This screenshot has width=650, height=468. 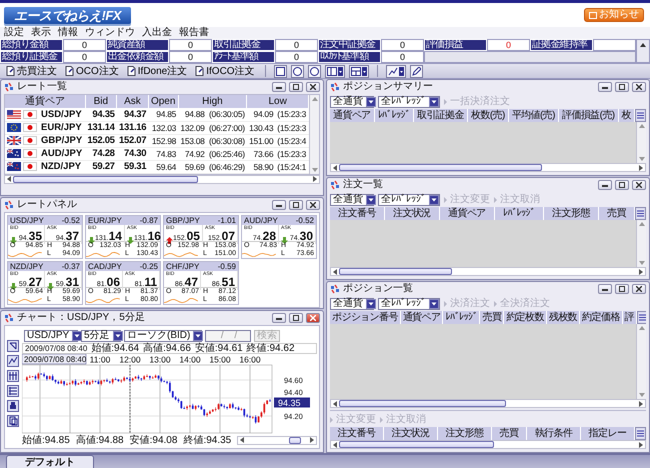 What do you see at coordinates (190, 359) in the screenshot?
I see `time-label: 14:00` at bounding box center [190, 359].